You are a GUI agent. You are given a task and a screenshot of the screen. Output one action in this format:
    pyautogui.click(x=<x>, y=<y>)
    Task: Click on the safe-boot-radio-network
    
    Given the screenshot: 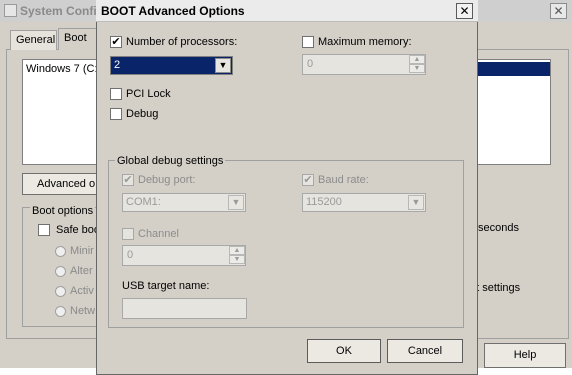 What is the action you would take?
    pyautogui.click(x=60, y=311)
    